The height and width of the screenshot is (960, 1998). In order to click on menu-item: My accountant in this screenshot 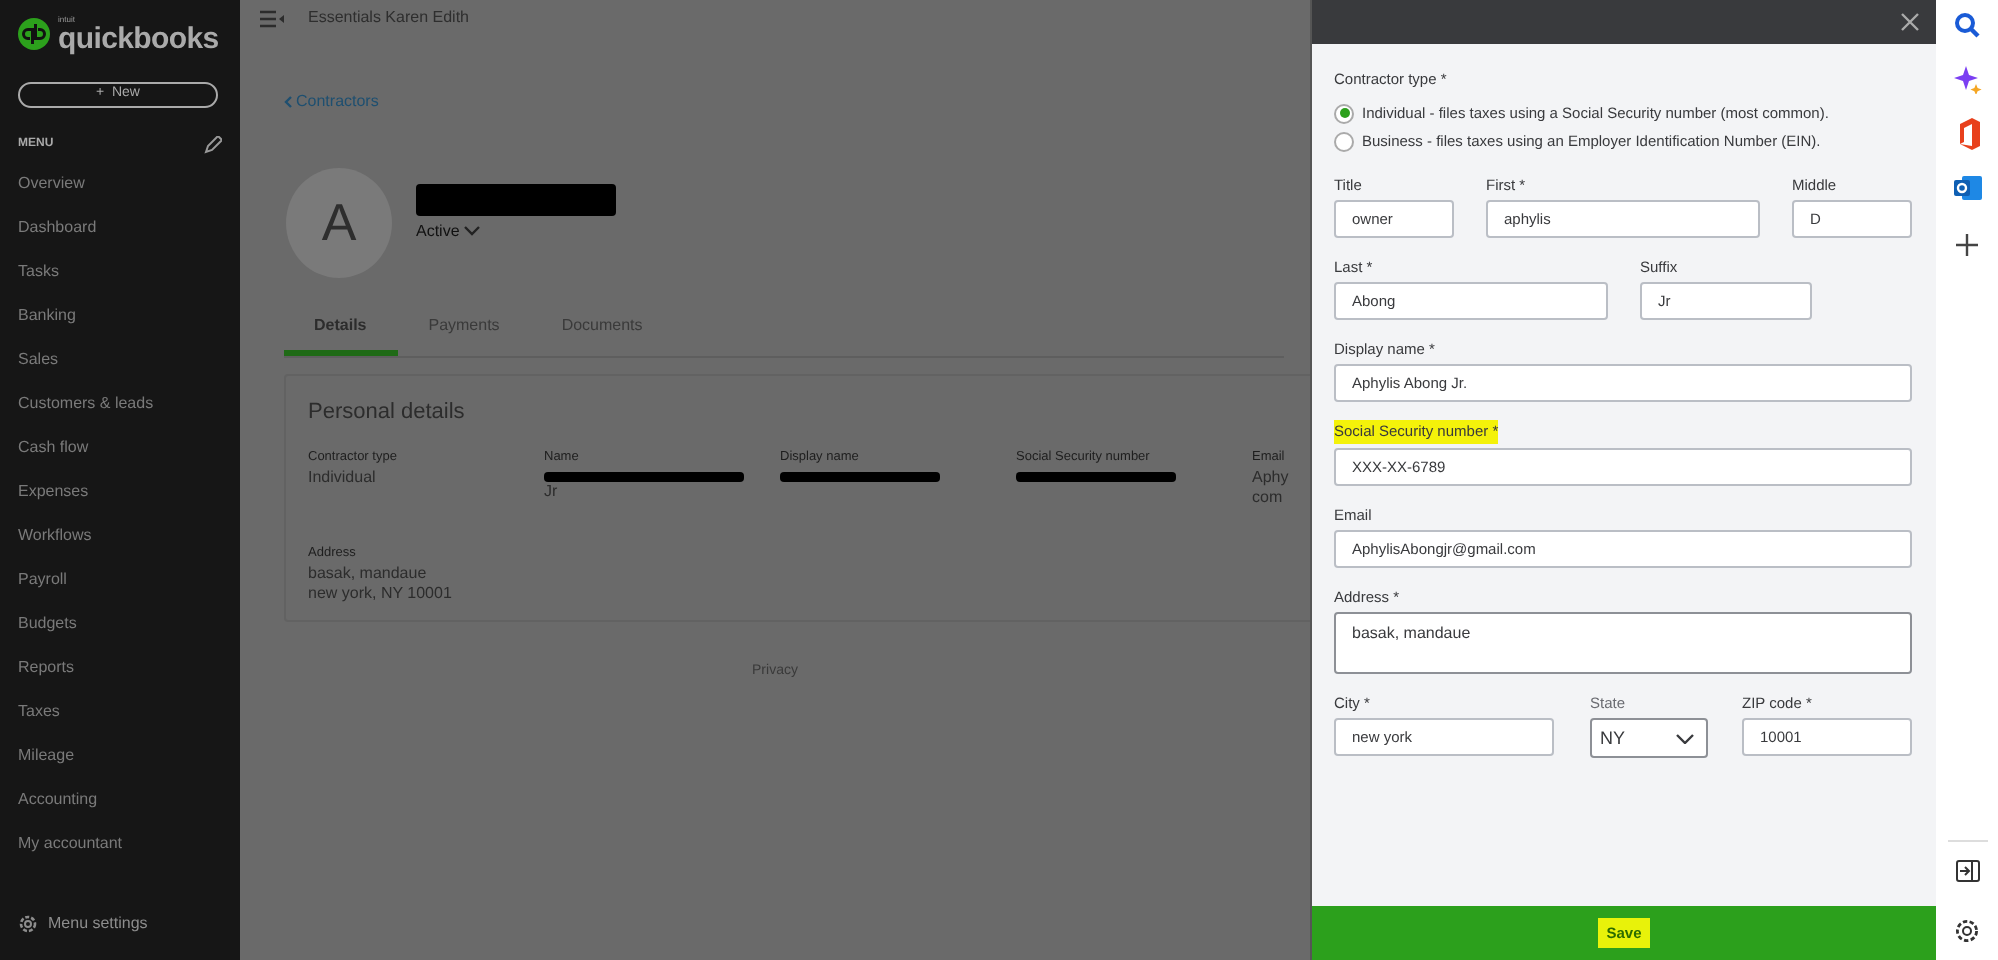, I will do `click(120, 844)`.